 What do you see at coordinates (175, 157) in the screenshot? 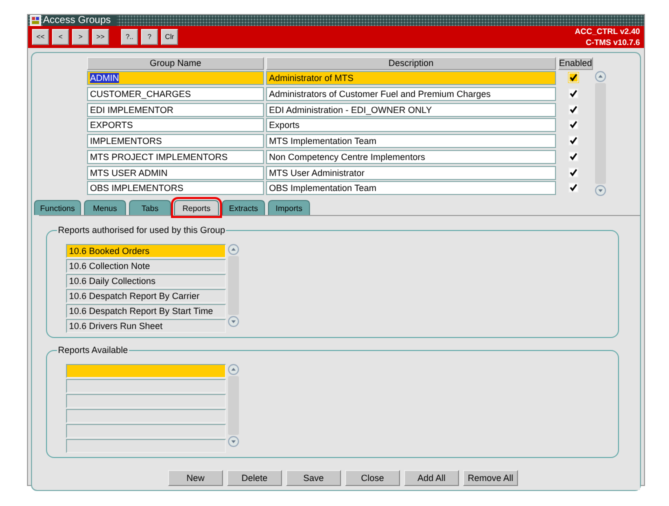
I see `group-name-cell: MTS PROJECT IMPLEMENTORS` at bounding box center [175, 157].